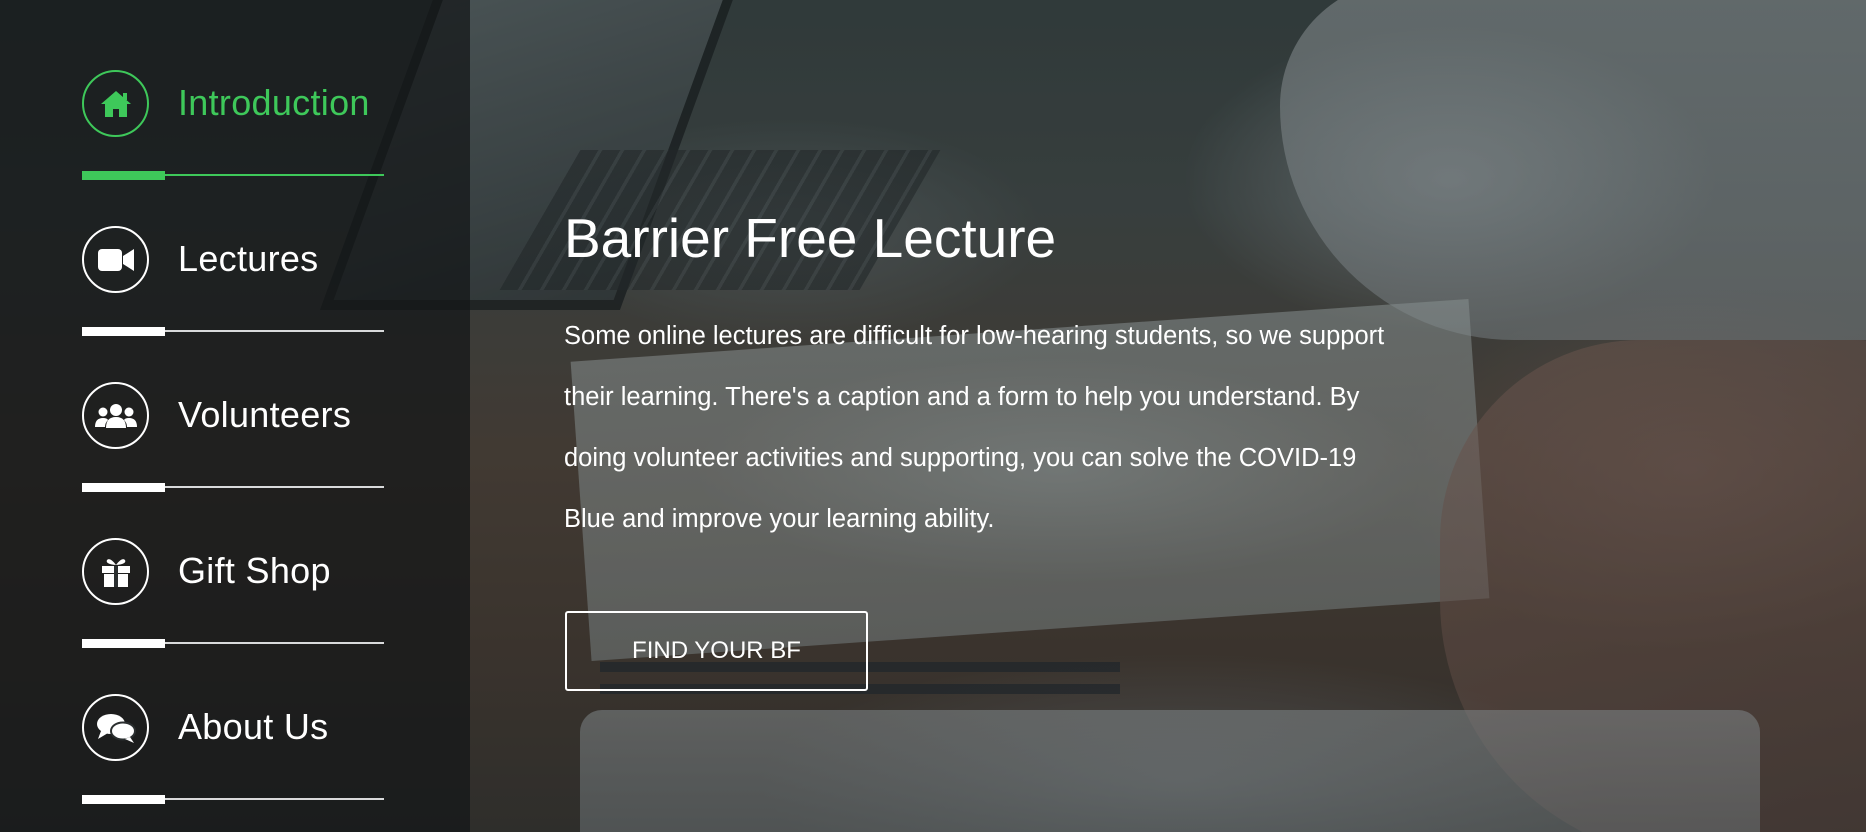 The width and height of the screenshot is (1866, 832). Describe the element at coordinates (810, 238) in the screenshot. I see `page-title: Barrier Free Lecture` at that location.